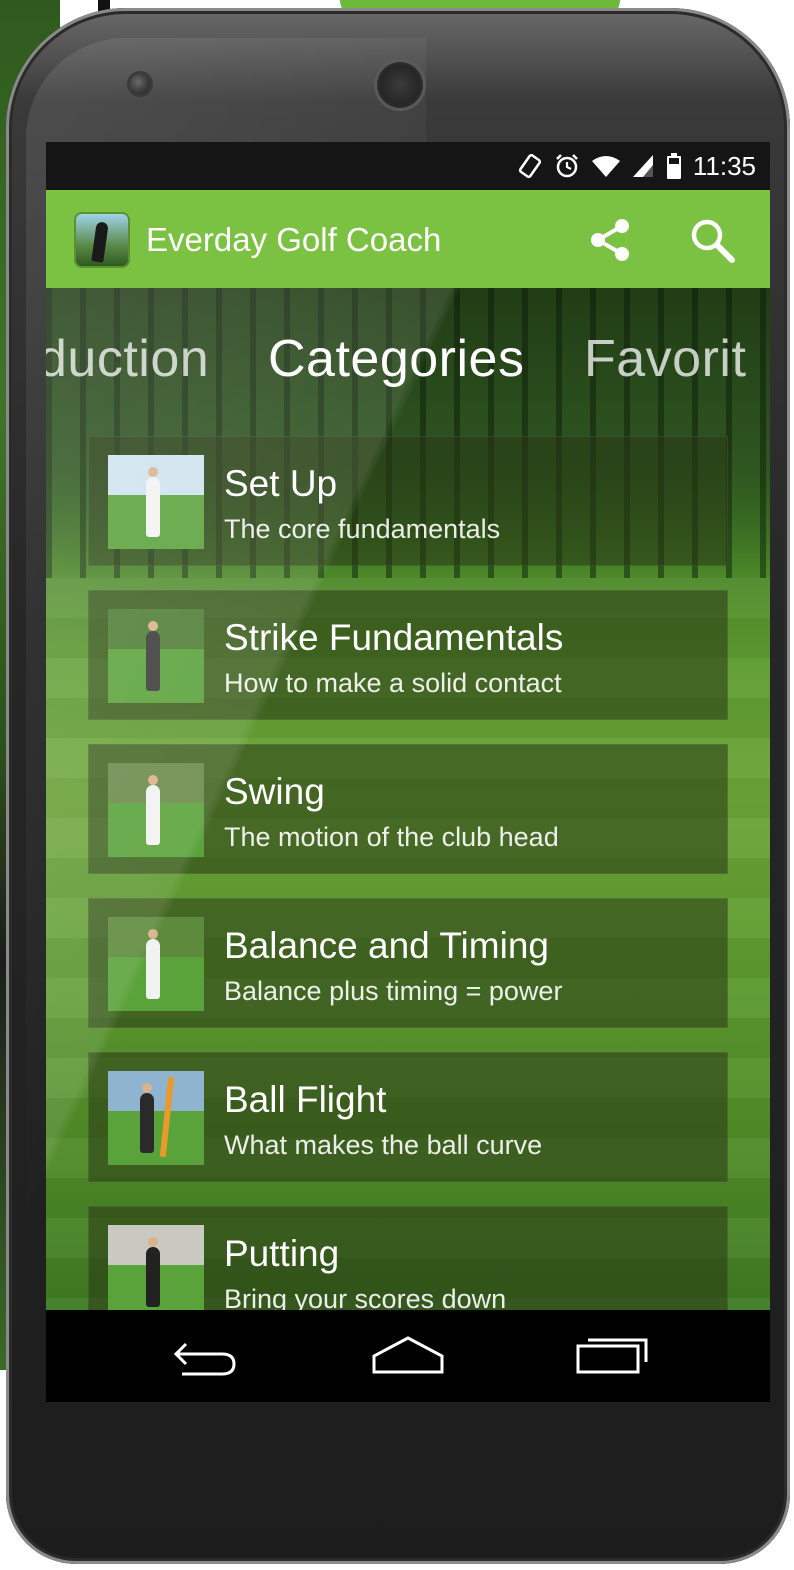  What do you see at coordinates (605, 166) in the screenshot?
I see `wifi-icon` at bounding box center [605, 166].